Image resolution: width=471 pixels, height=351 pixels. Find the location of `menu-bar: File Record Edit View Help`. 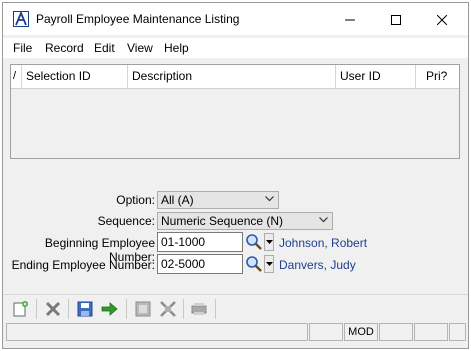

menu-bar: File Record Edit View Help is located at coordinates (235, 48).